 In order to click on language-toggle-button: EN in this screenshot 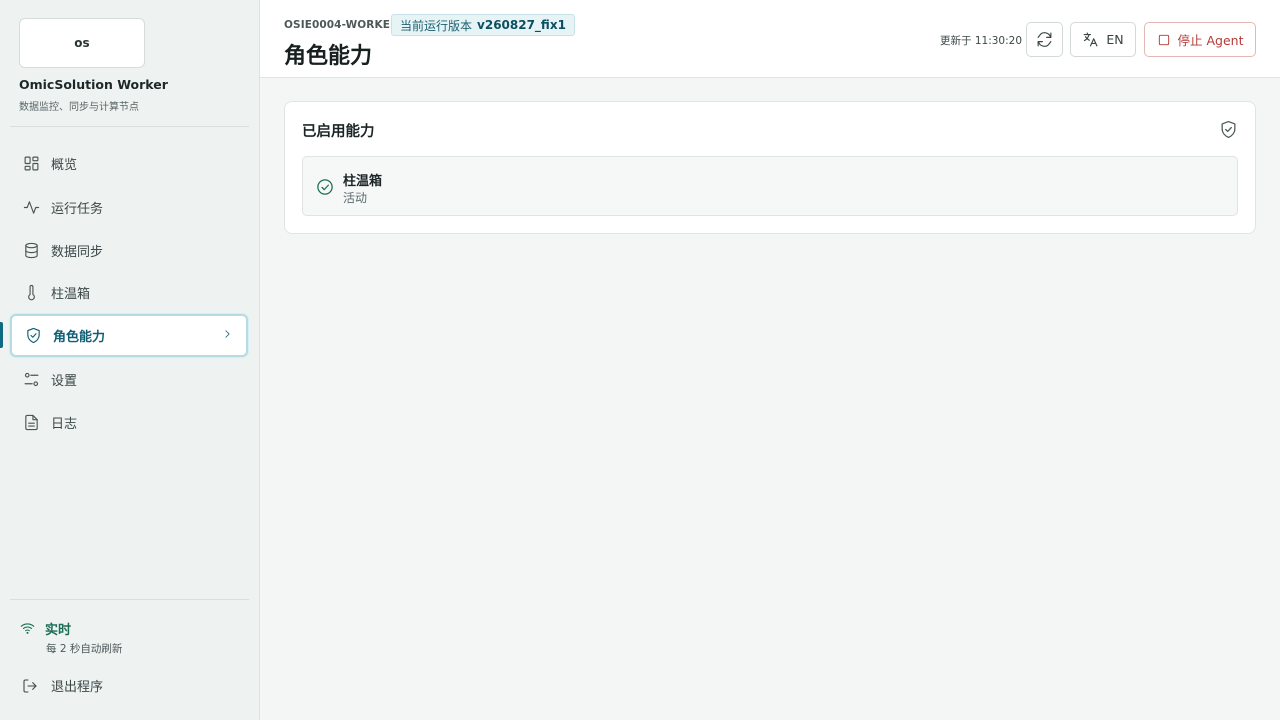, I will do `click(1103, 39)`.